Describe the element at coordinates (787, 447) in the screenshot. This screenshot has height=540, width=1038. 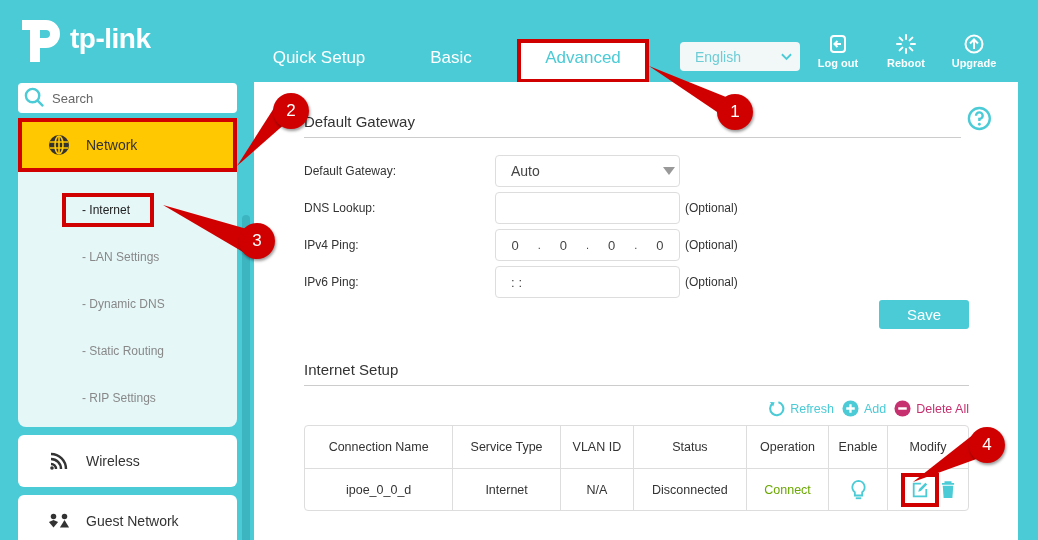
I see `column-header: Operation` at that location.